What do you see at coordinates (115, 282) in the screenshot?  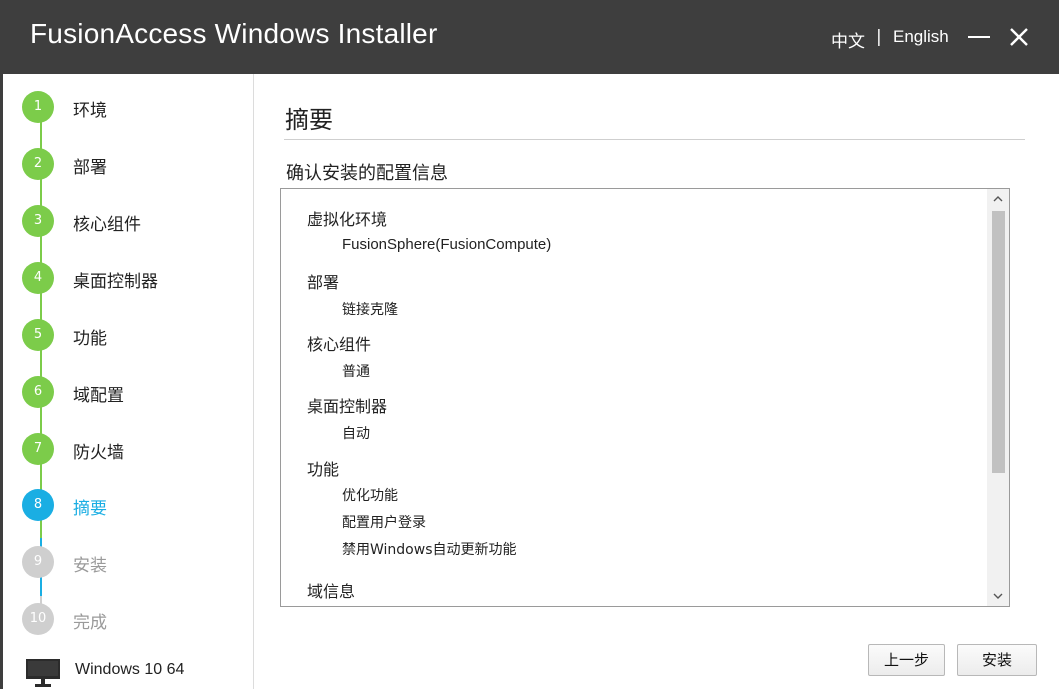 I see `step-label: 桌面控制器` at bounding box center [115, 282].